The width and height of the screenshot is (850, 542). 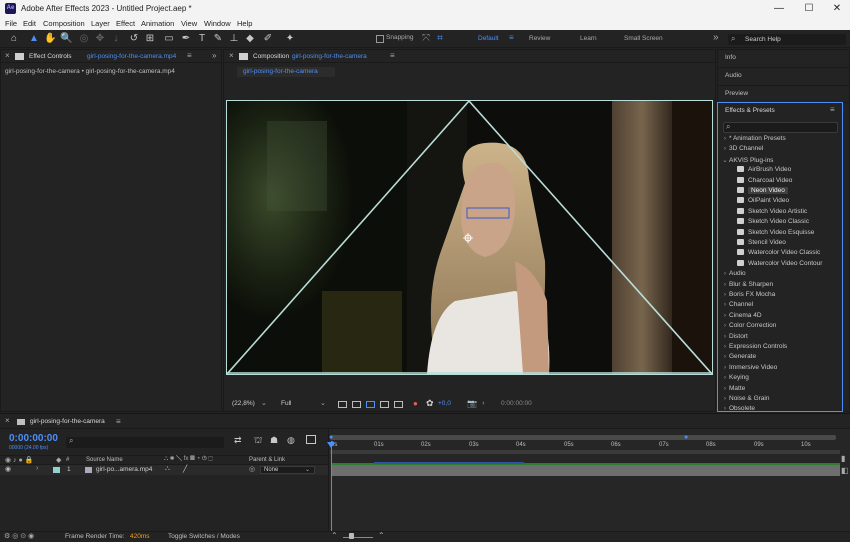 What do you see at coordinates (185, 469) in the screenshot?
I see `quality-switch-icon: ╱` at bounding box center [185, 469].